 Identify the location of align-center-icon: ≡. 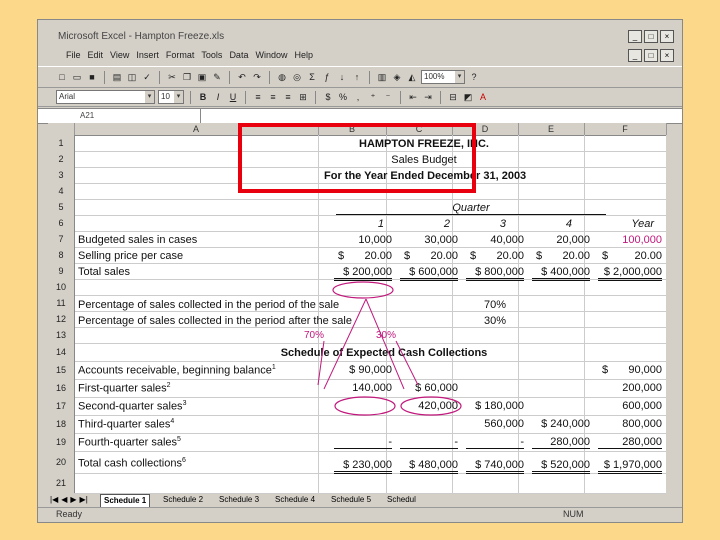
(273, 97).